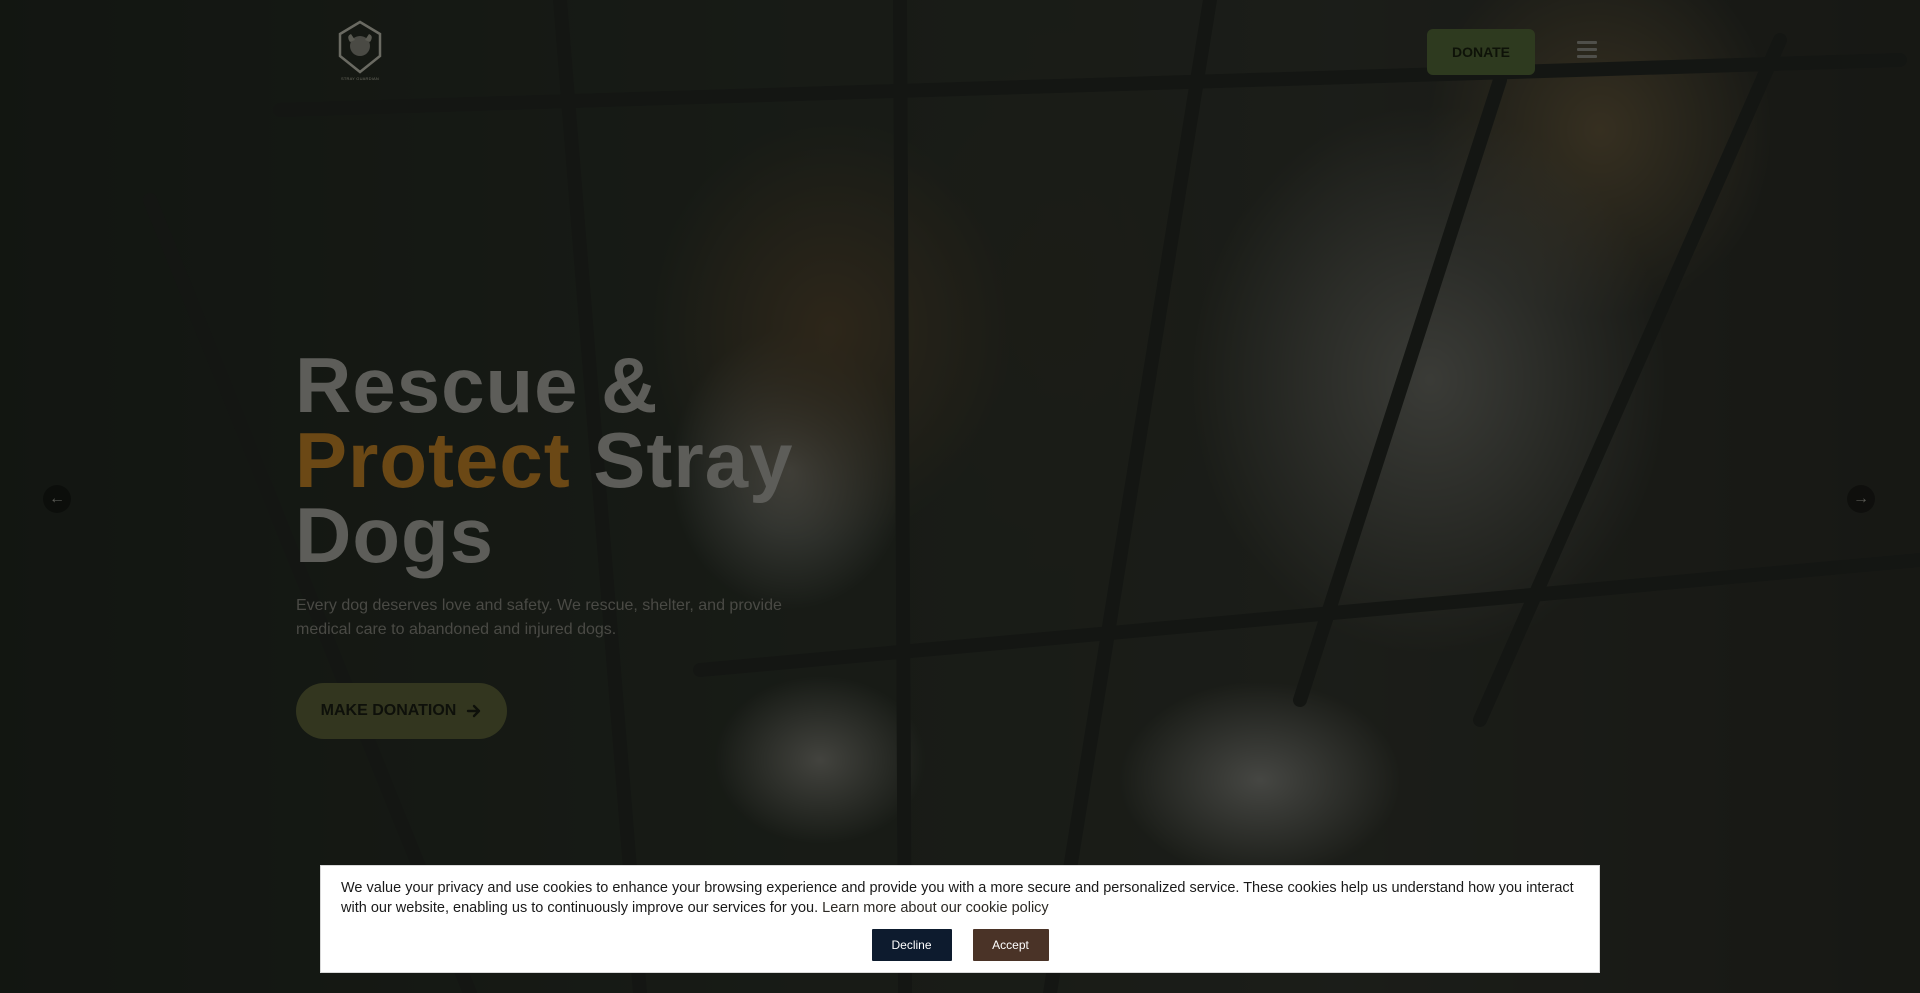  What do you see at coordinates (1481, 52) in the screenshot?
I see `donate-button: DONATE` at bounding box center [1481, 52].